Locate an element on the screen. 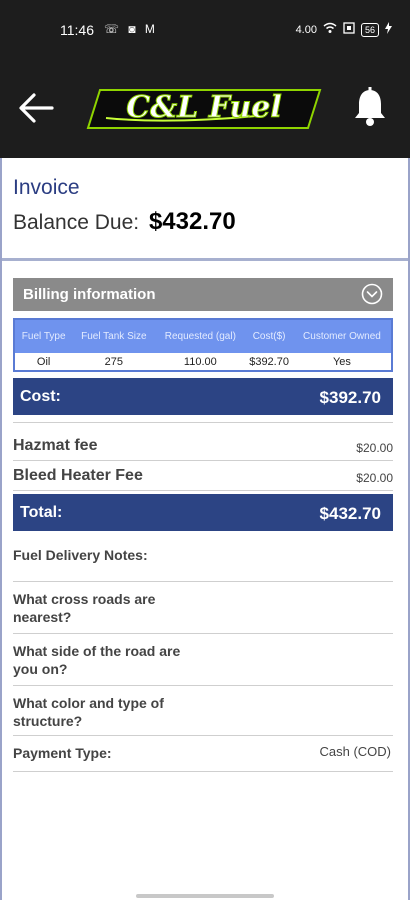 This screenshot has width=410, height=900. balance-label: Balance Due: is located at coordinates (76, 222).